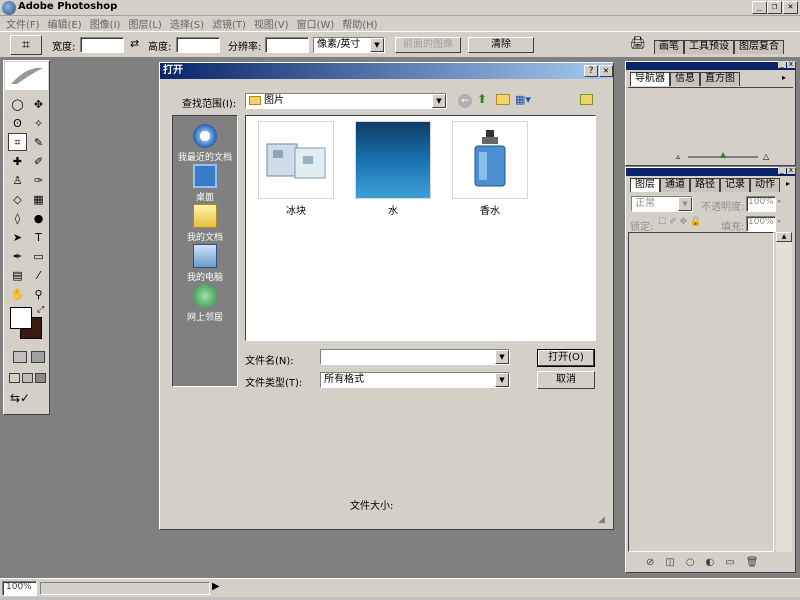 The image size is (800, 600). What do you see at coordinates (229, 23) in the screenshot?
I see `menu-filter: 滤镜(T)` at bounding box center [229, 23].